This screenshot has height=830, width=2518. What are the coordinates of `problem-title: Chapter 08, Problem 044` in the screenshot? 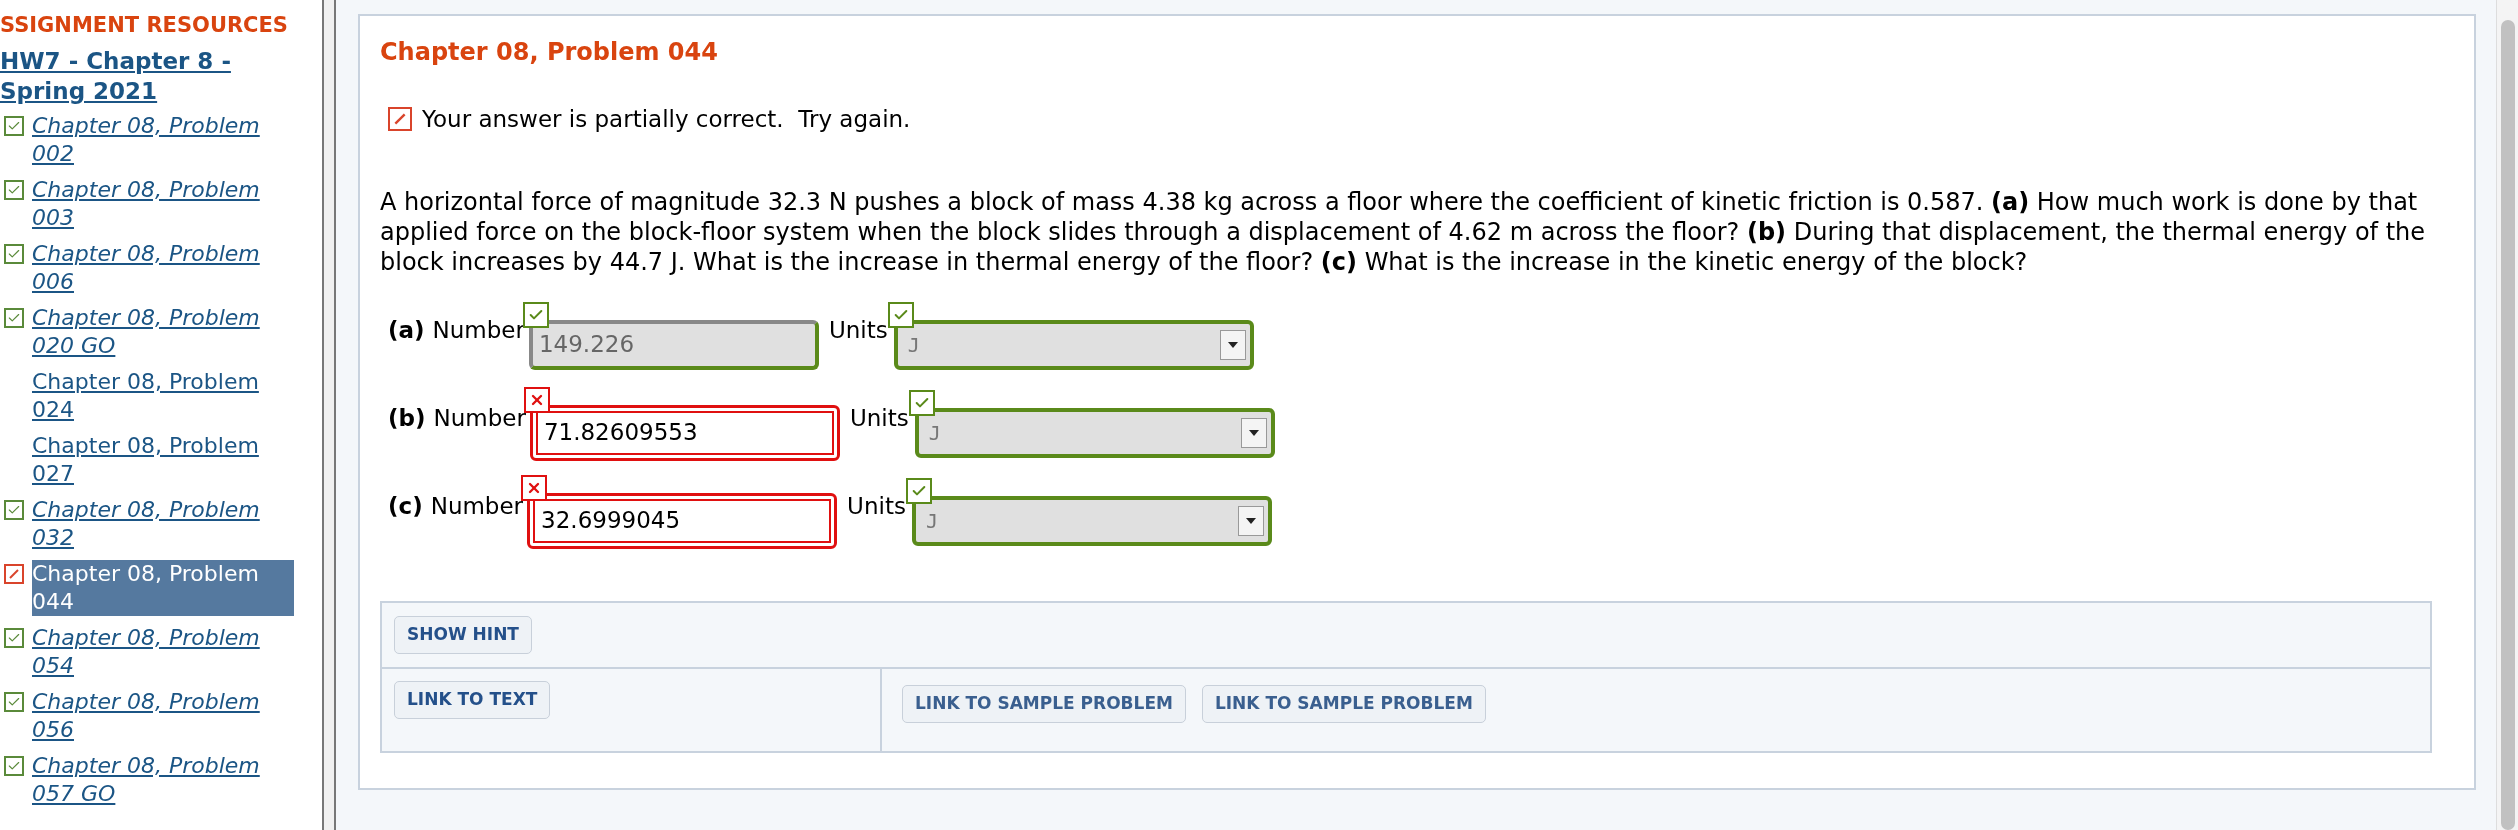 It's located at (549, 52).